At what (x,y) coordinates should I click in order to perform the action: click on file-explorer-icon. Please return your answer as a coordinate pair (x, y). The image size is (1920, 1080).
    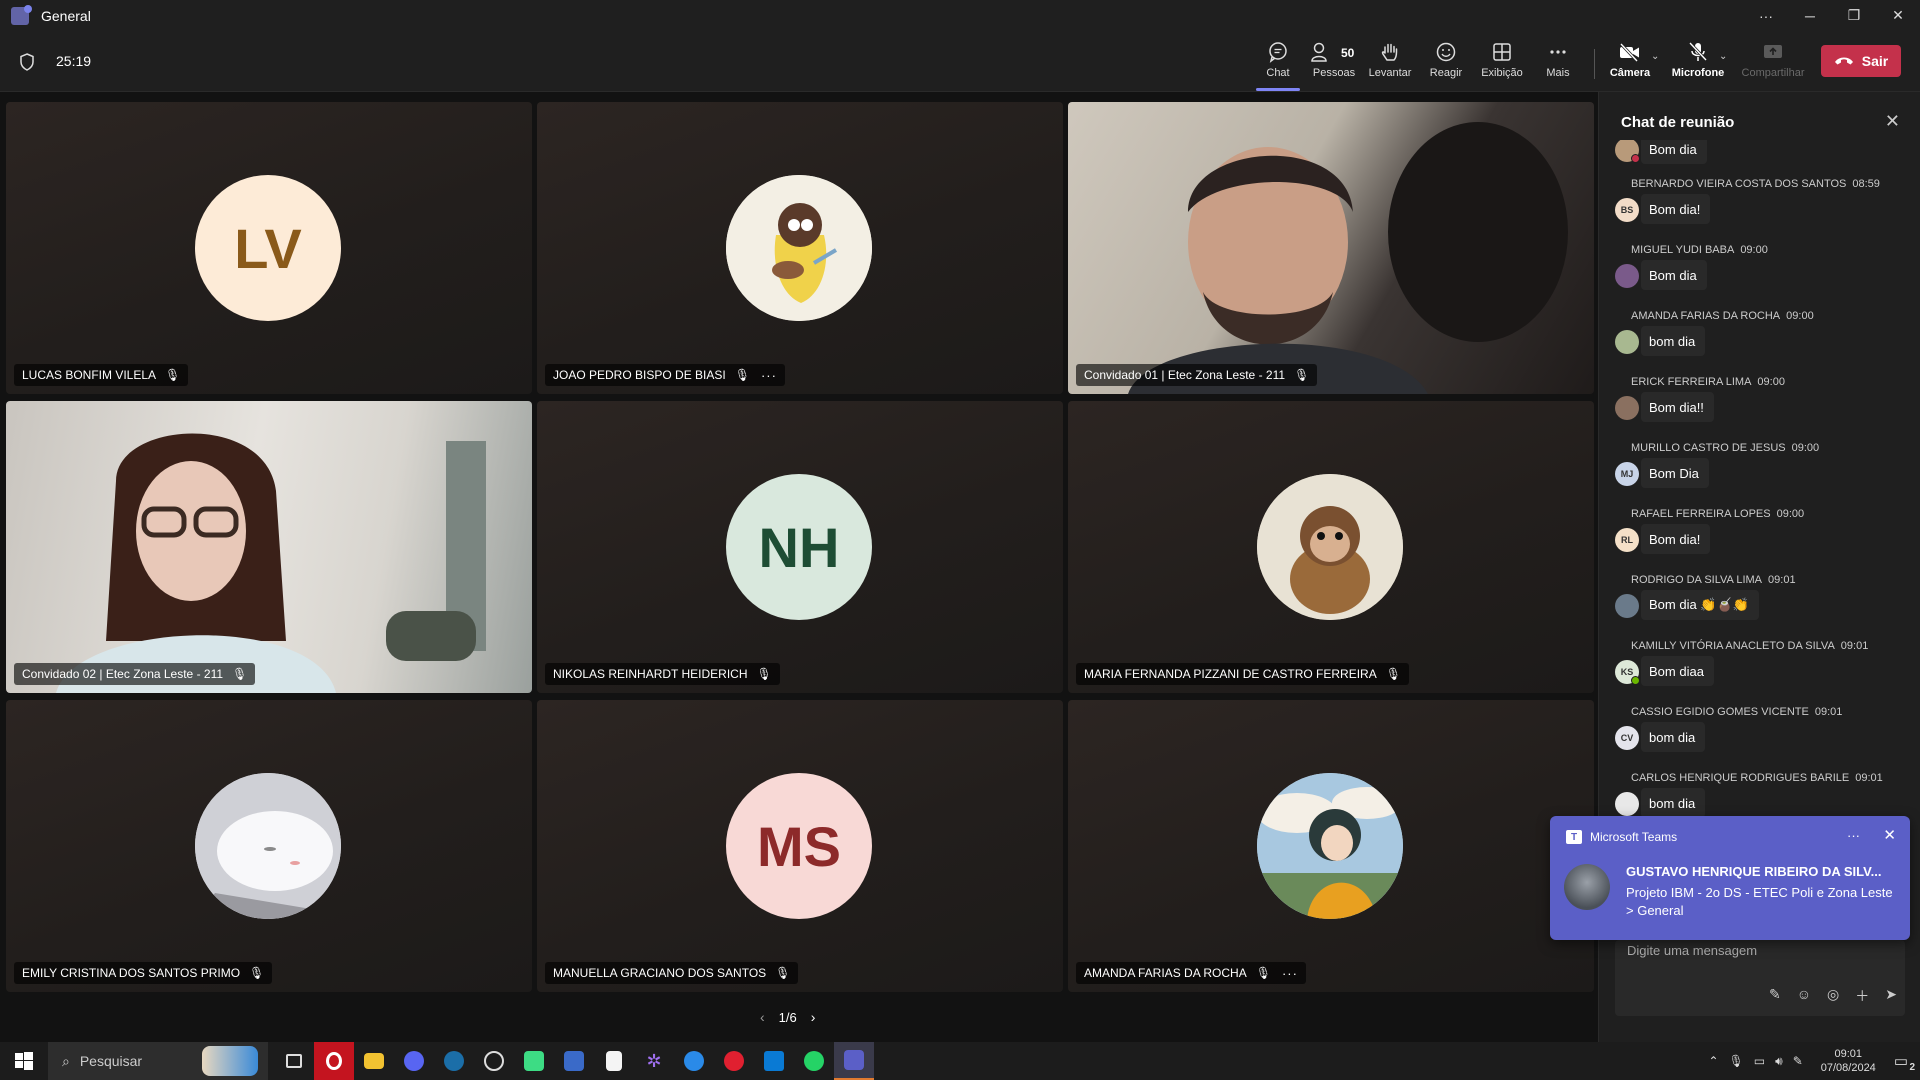
    Looking at the image, I should click on (374, 1061).